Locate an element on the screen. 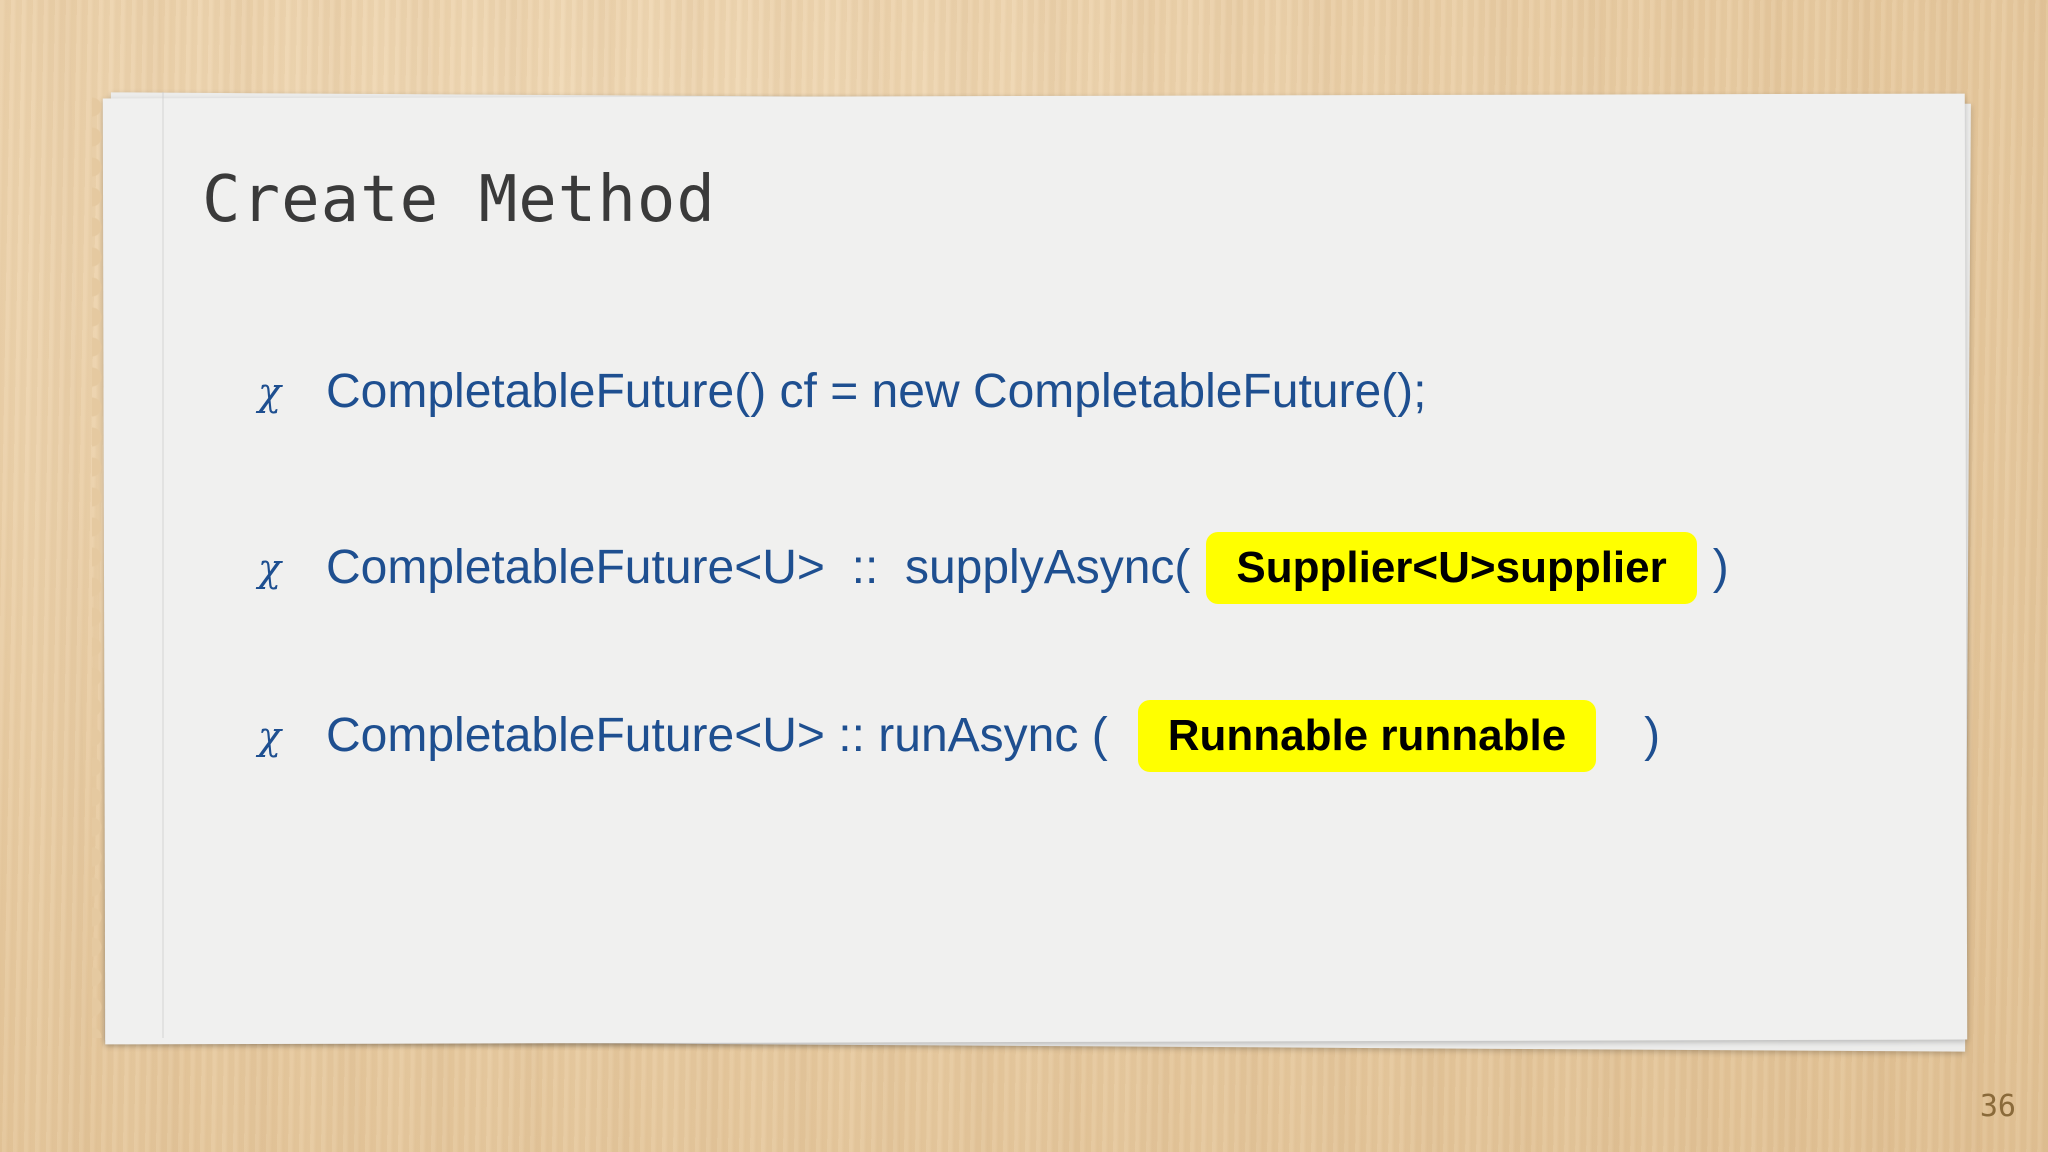  highlighted-parameter: Runnable runnable is located at coordinates (1367, 736).